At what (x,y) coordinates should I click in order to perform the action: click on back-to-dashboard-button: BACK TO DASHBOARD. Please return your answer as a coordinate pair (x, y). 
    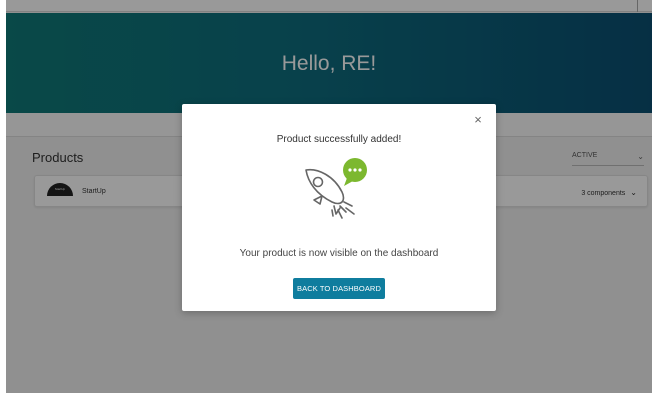
    Looking at the image, I should click on (339, 288).